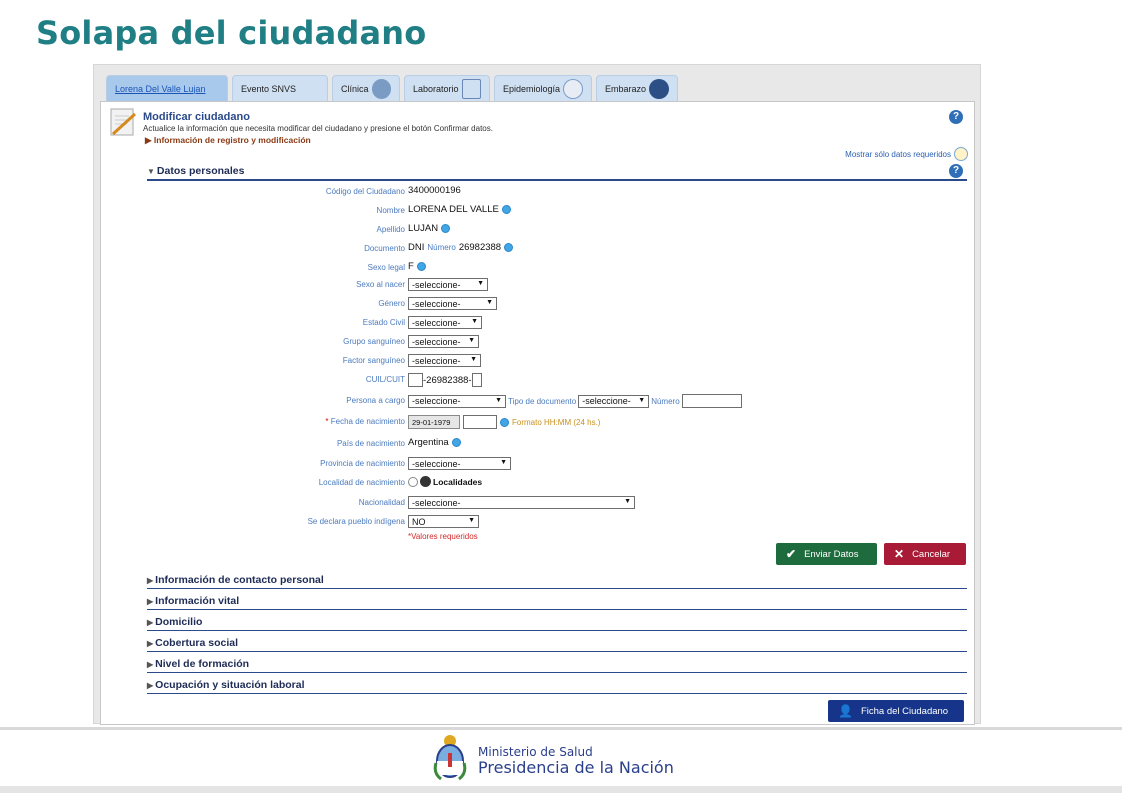  What do you see at coordinates (445, 322) in the screenshot?
I see `estado-civil-select: -seleccione-` at bounding box center [445, 322].